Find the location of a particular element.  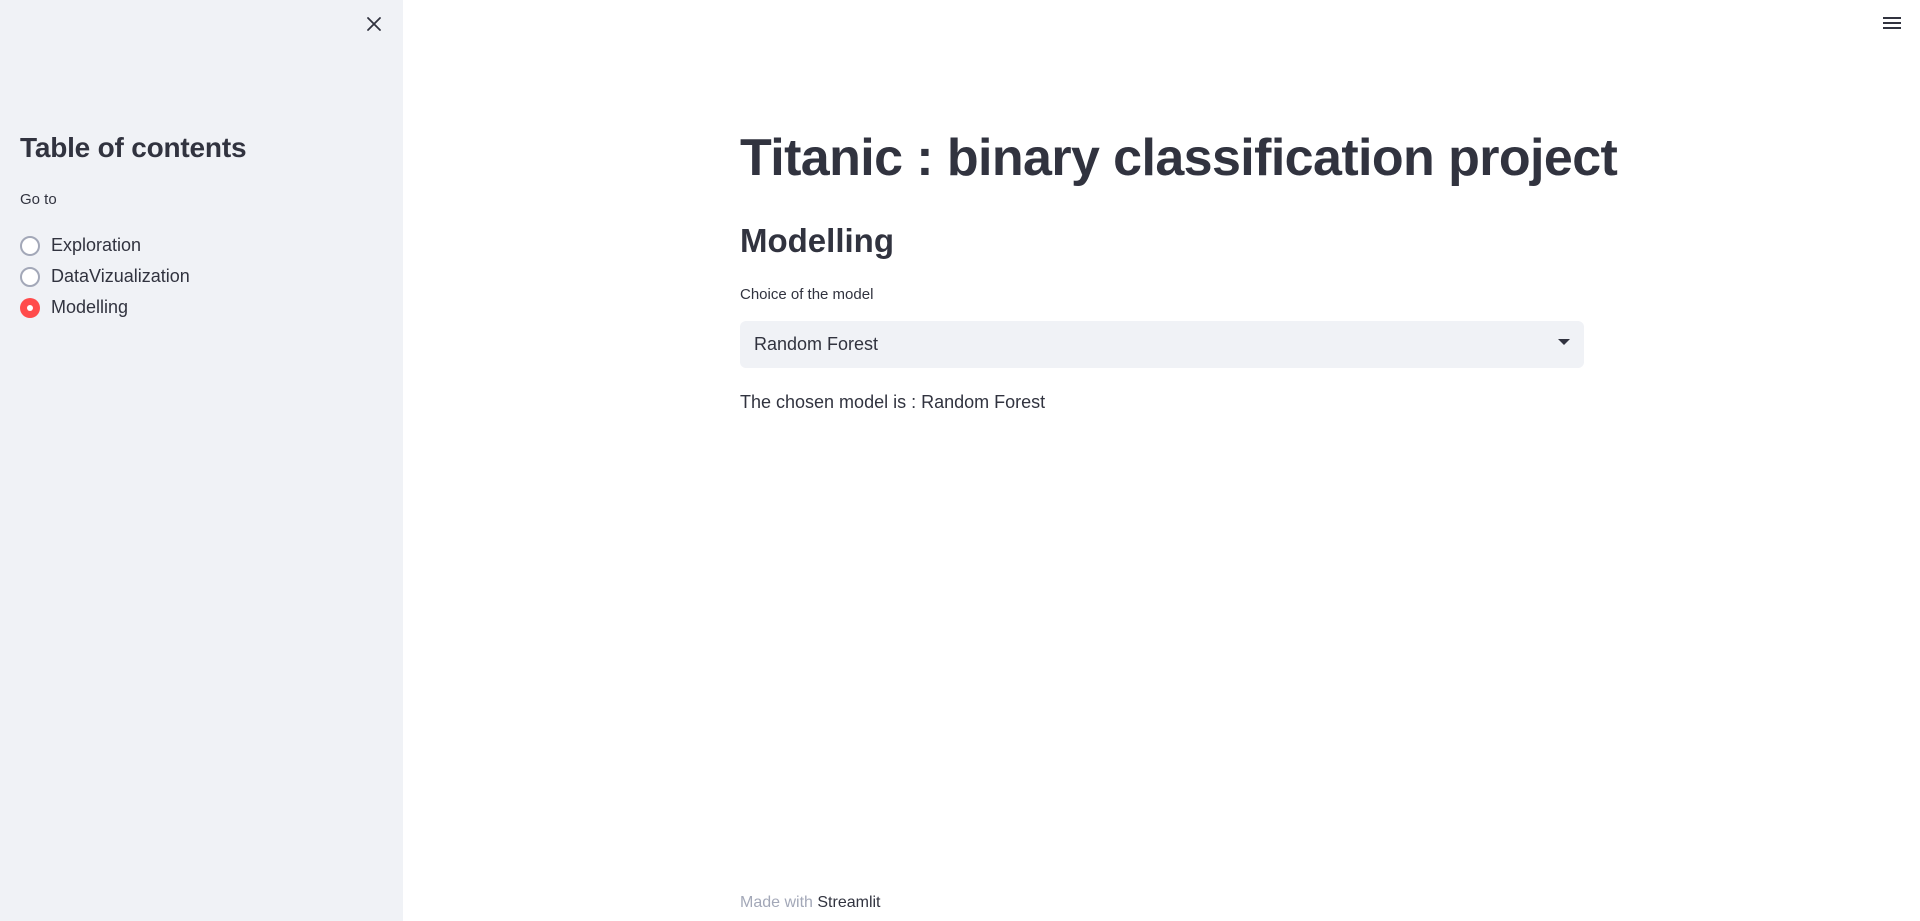

radio-option-modelling: Modelling is located at coordinates (105, 307).